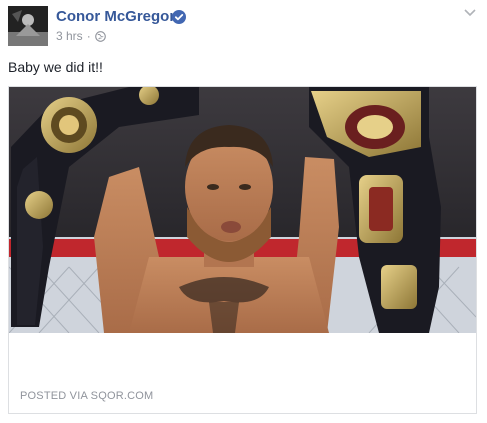 This screenshot has height=423, width=487. I want to click on globe-icon, so click(100, 36).